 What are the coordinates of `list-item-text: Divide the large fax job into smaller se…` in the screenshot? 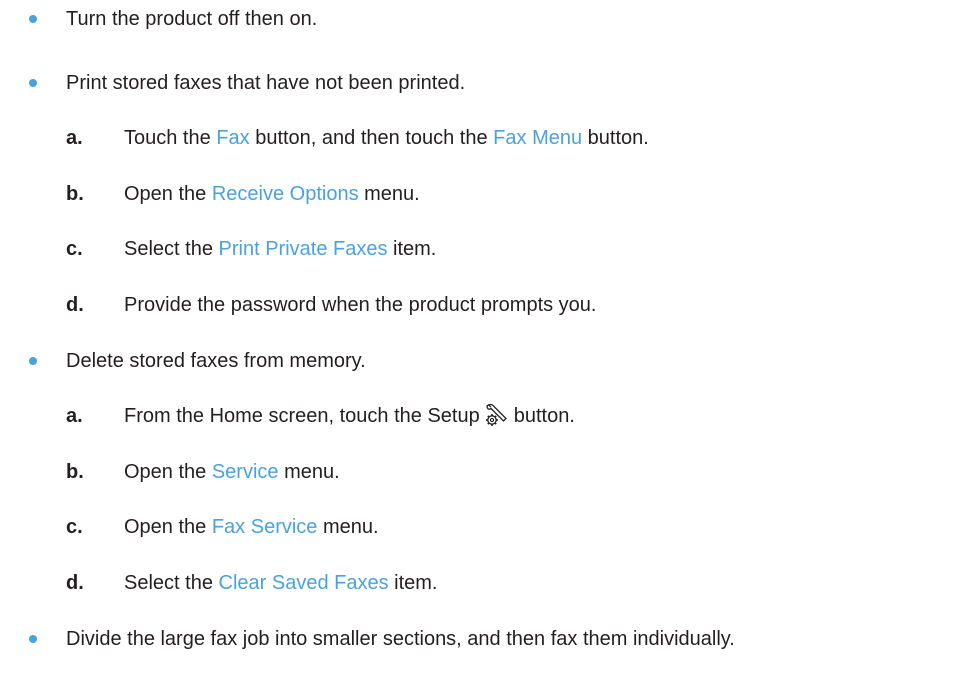 It's located at (400, 639).